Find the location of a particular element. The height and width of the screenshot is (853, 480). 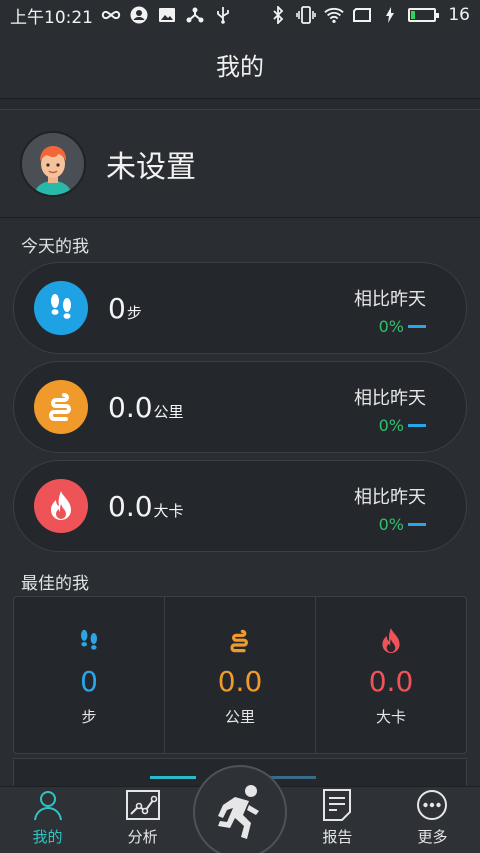

infinity-icon is located at coordinates (111, 15).